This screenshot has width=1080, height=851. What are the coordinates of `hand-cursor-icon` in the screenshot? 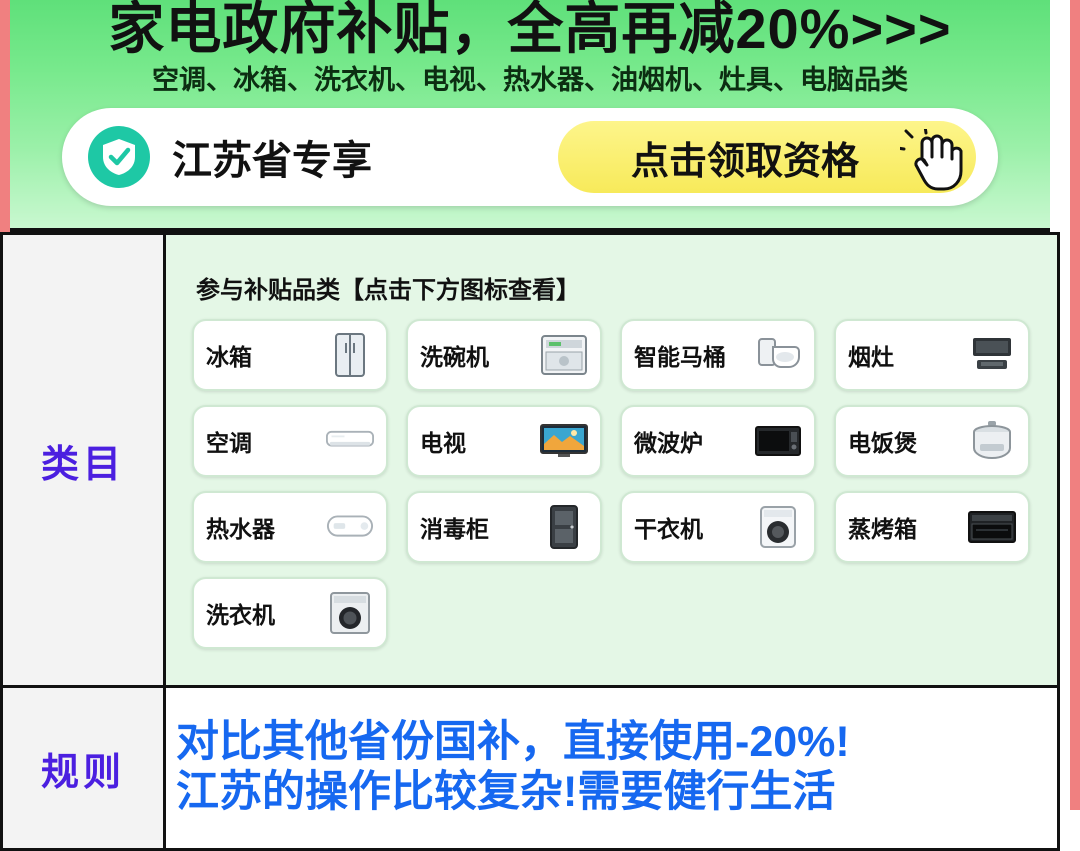 It's located at (933, 161).